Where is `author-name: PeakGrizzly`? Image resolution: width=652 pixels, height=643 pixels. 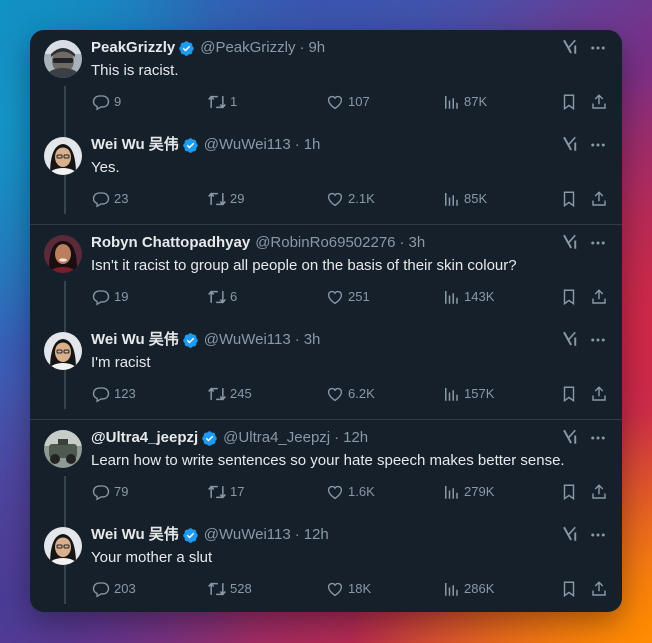
author-name: PeakGrizzly is located at coordinates (133, 48).